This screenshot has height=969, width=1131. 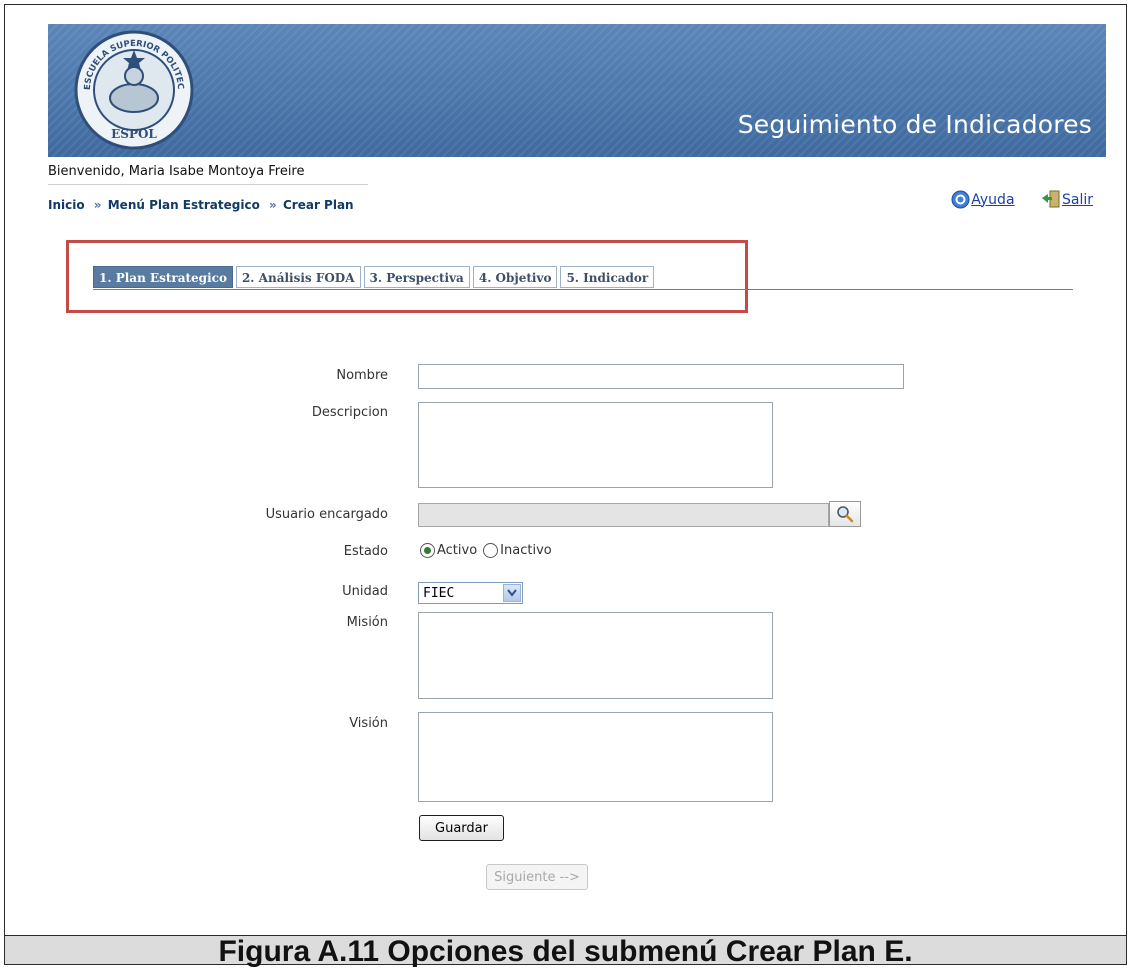 I want to click on unidad-selected-value: FIEC, so click(x=439, y=593).